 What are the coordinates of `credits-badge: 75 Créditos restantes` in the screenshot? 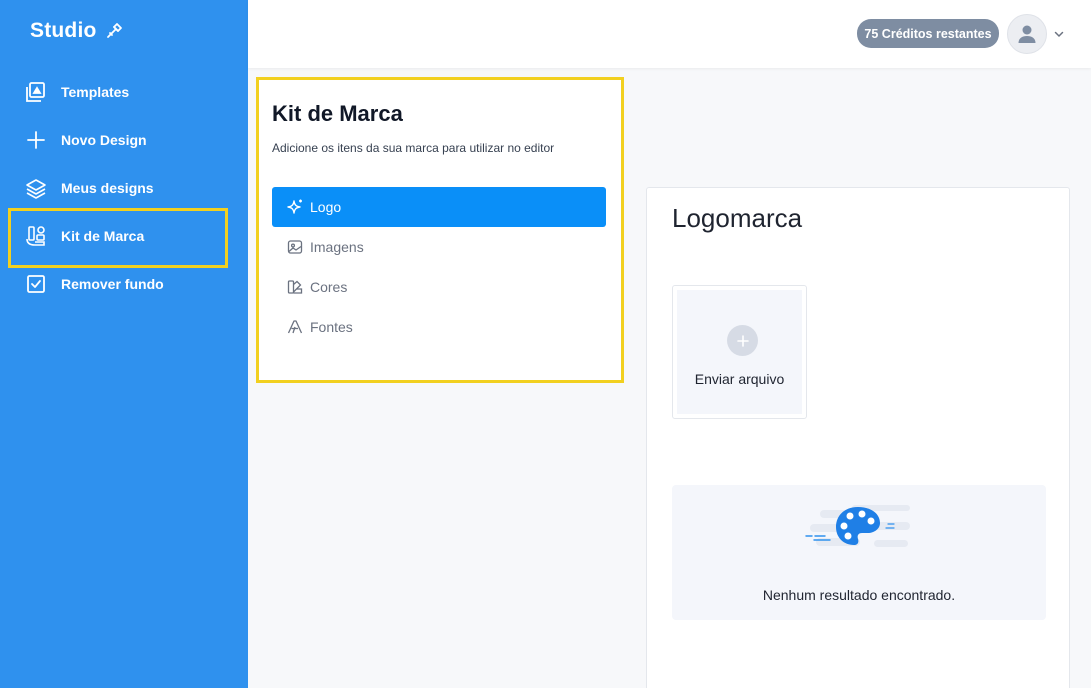 It's located at (928, 33).